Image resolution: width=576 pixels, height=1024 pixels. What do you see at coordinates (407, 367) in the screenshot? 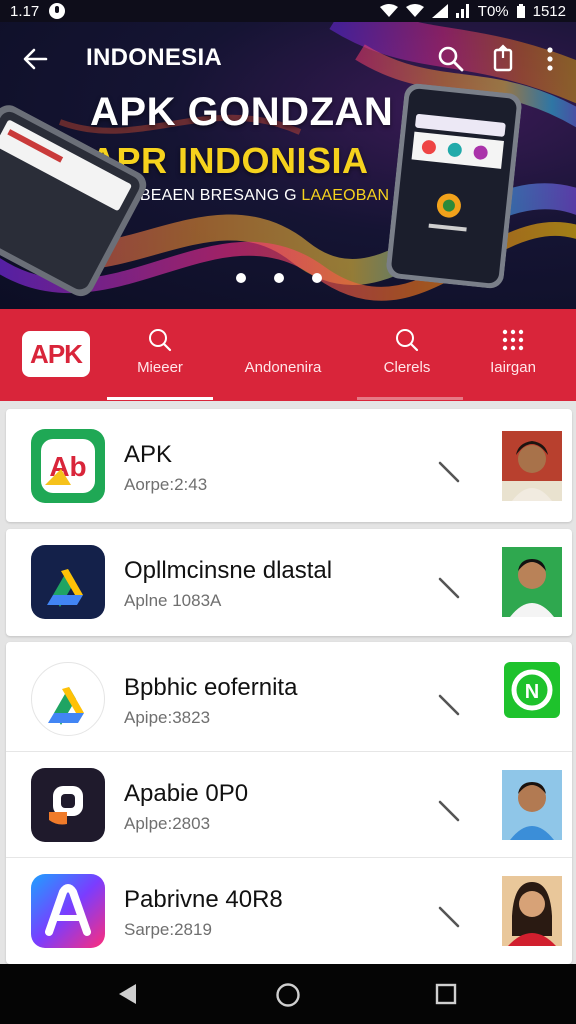
I see `tab-label: Clerels` at bounding box center [407, 367].